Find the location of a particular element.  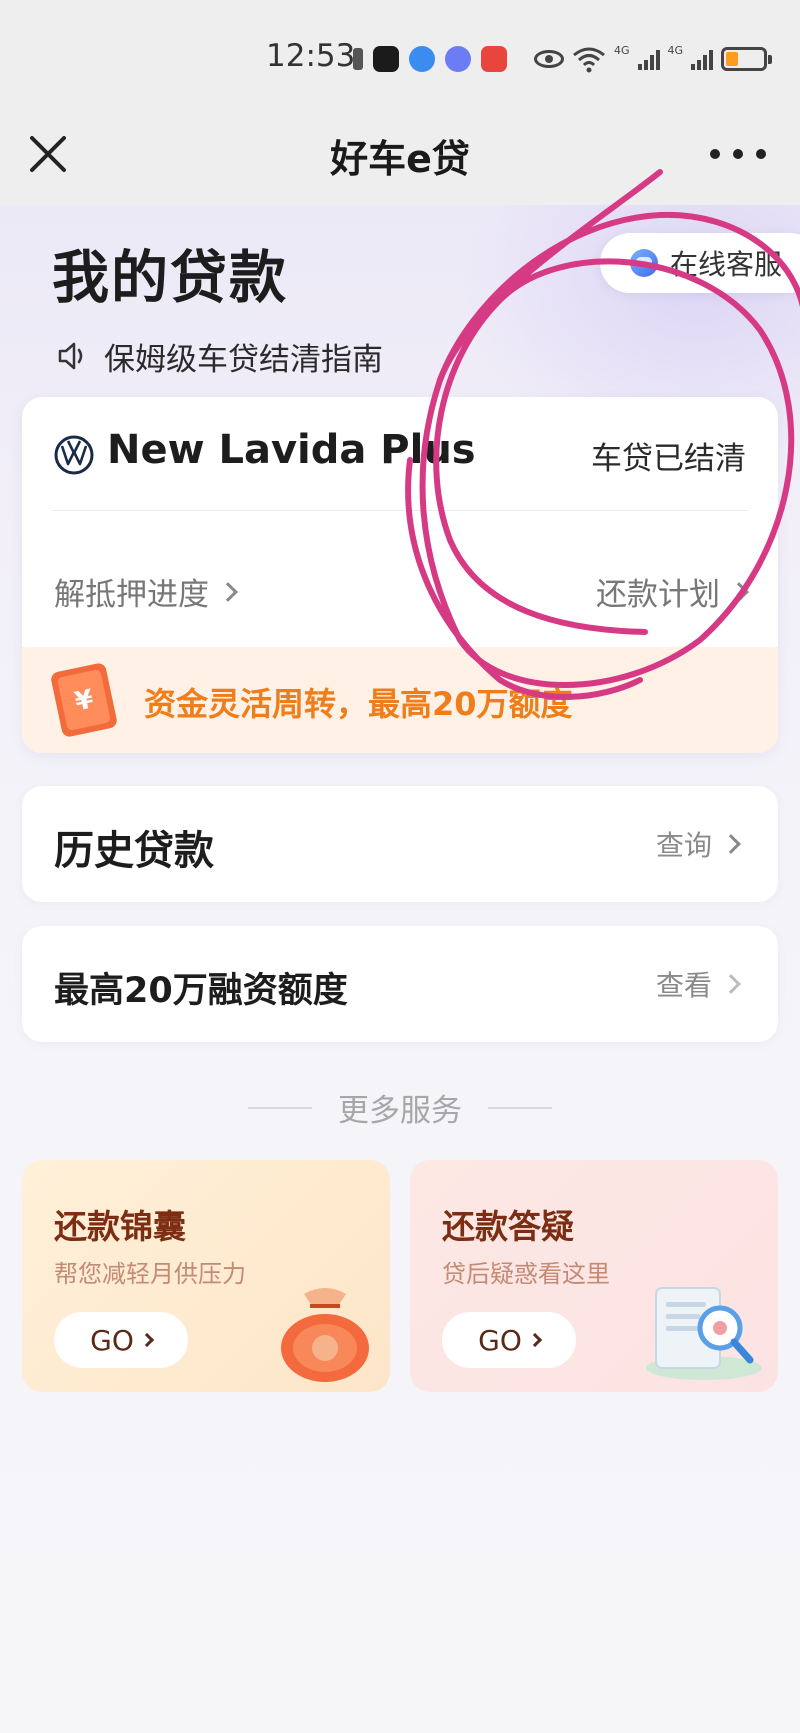

promo-label: 资金灵活周转，最高20万额度 is located at coordinates (358, 704).